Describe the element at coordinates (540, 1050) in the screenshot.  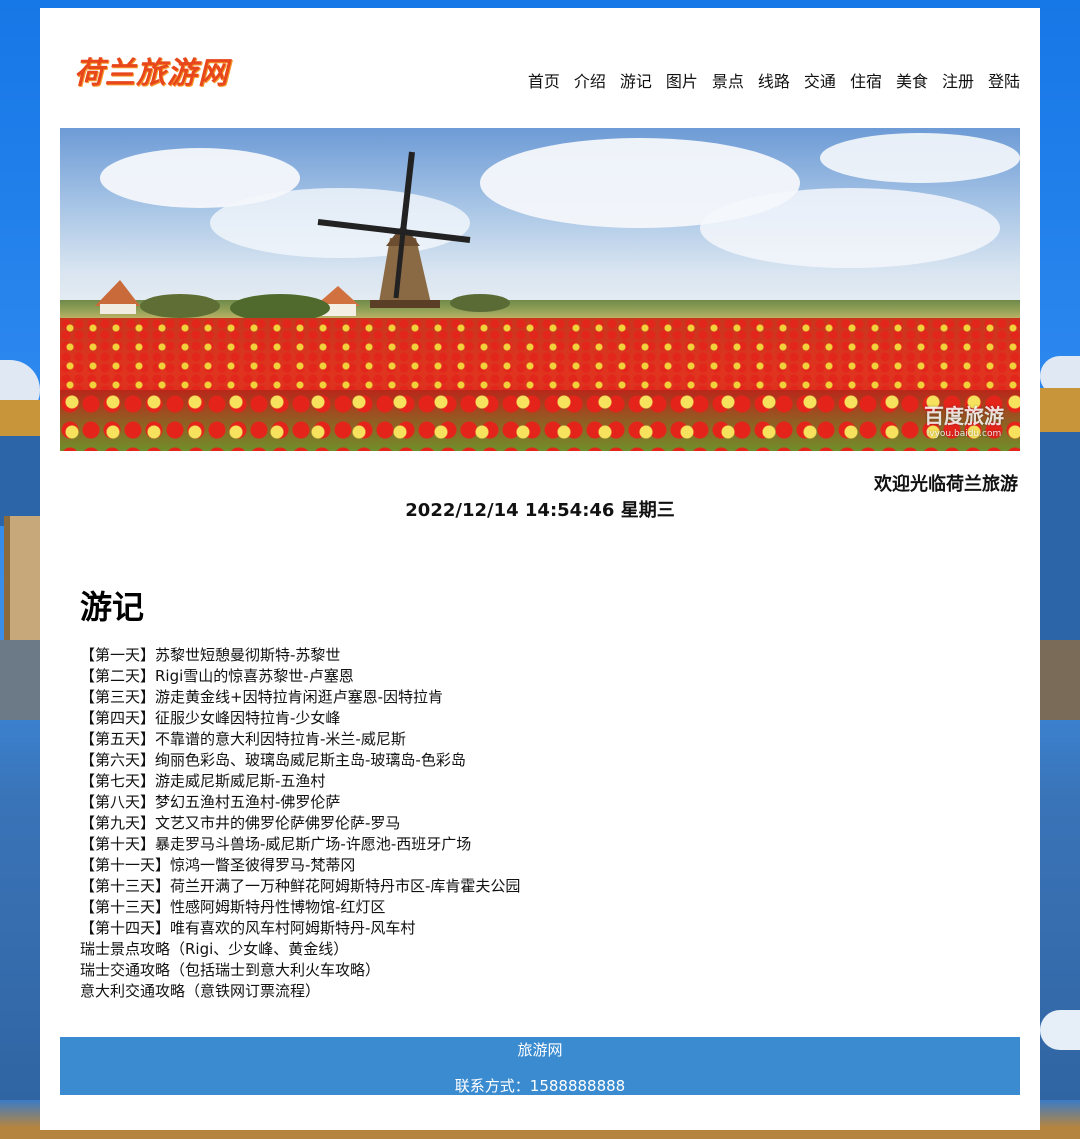
I see `footer-site-name: 旅游网` at that location.